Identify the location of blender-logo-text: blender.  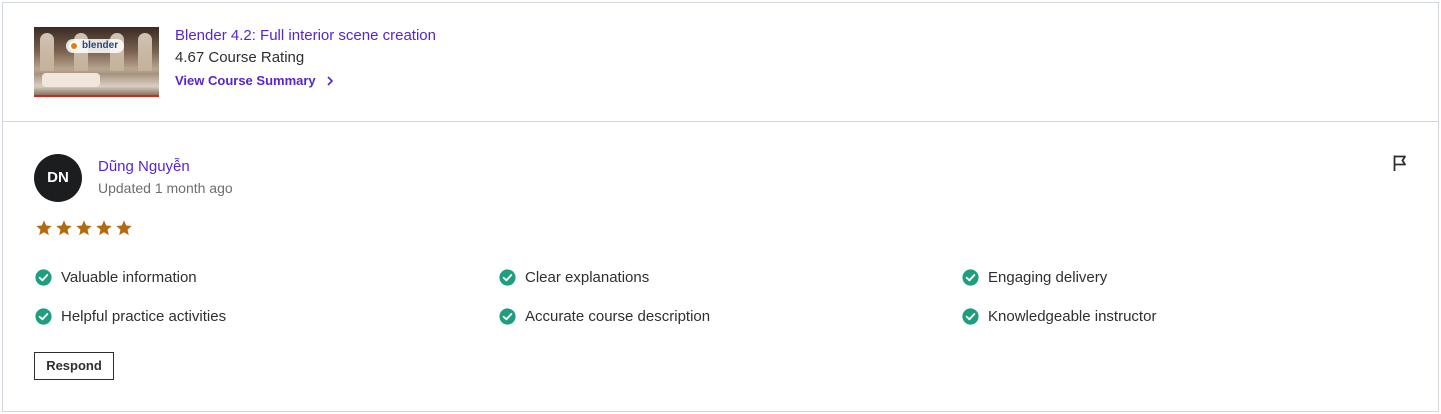
(100, 45).